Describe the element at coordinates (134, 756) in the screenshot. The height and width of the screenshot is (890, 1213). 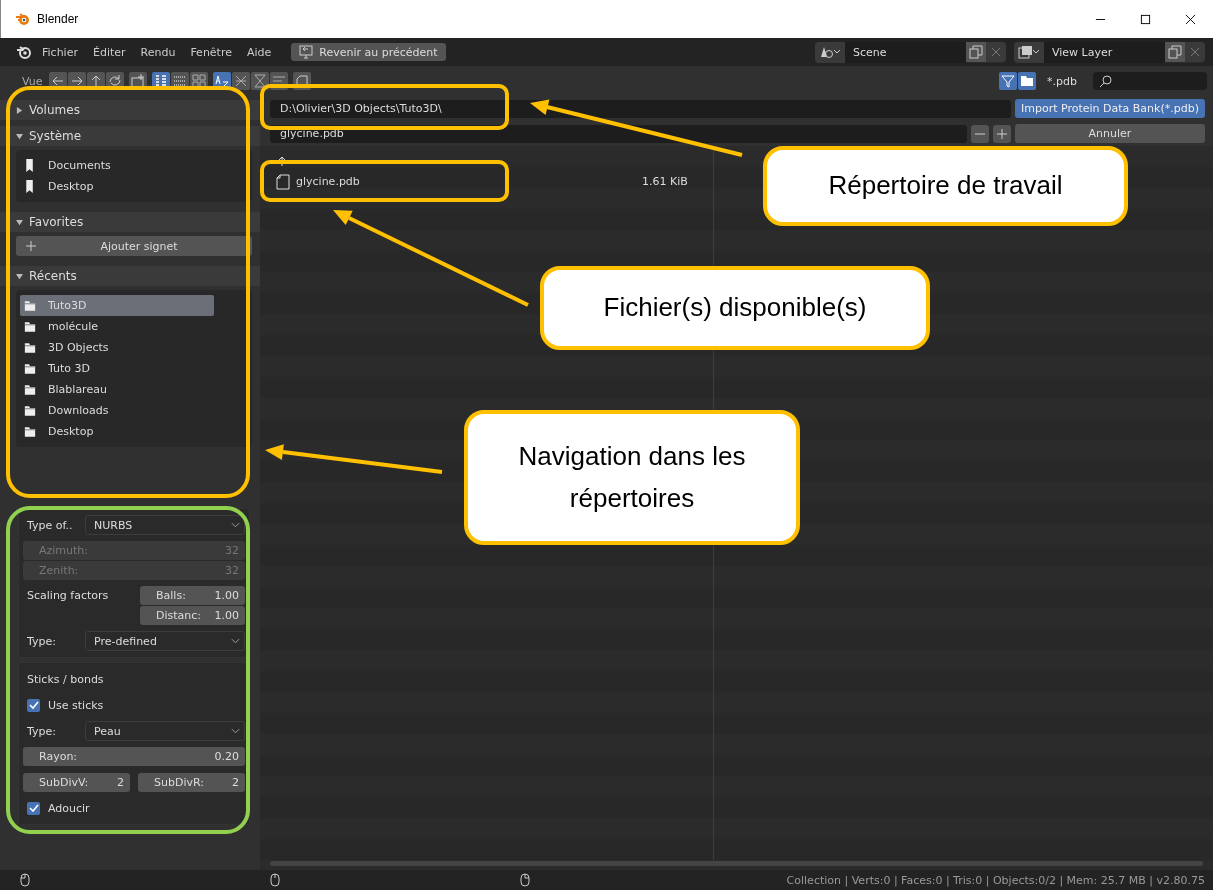
I see `number-field: Rayon: 0.20` at that location.